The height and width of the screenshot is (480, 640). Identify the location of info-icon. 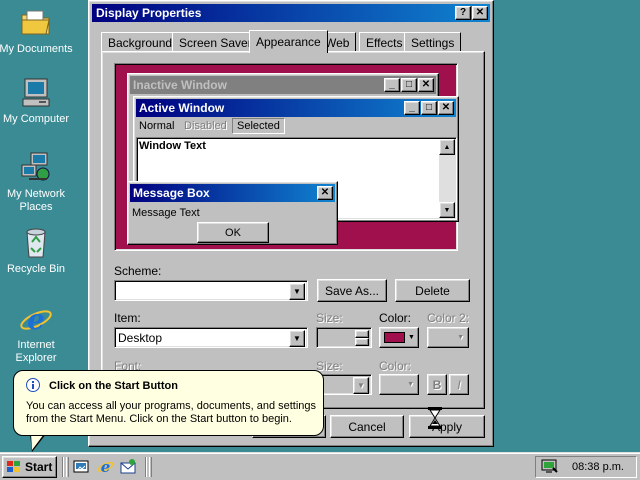
(33, 385).